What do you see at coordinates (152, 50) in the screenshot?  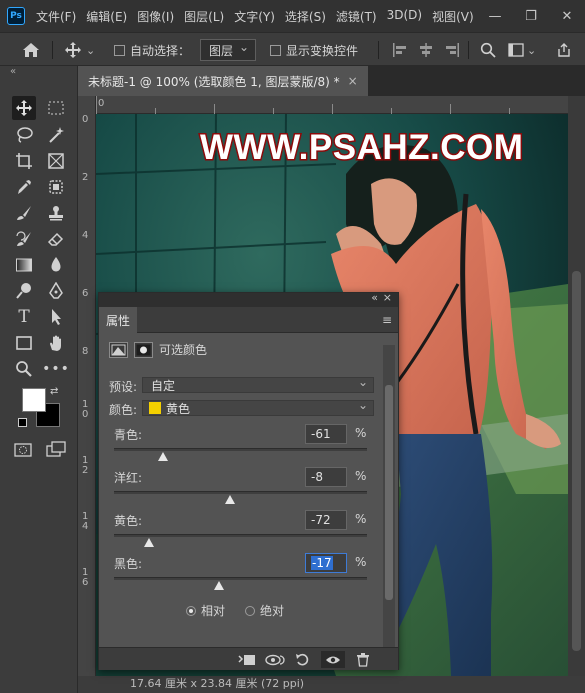 I see `auto-select-checkbox: 自动选择：` at bounding box center [152, 50].